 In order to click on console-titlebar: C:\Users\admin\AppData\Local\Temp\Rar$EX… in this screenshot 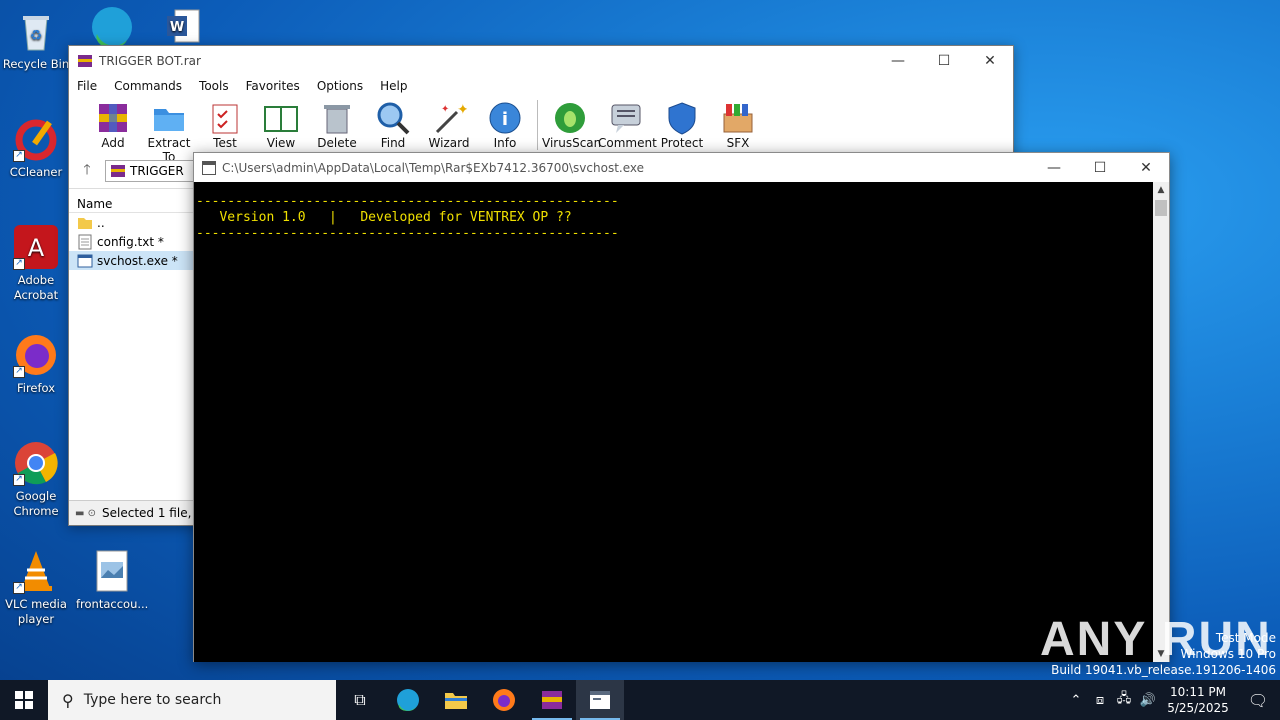, I will do `click(681, 167)`.